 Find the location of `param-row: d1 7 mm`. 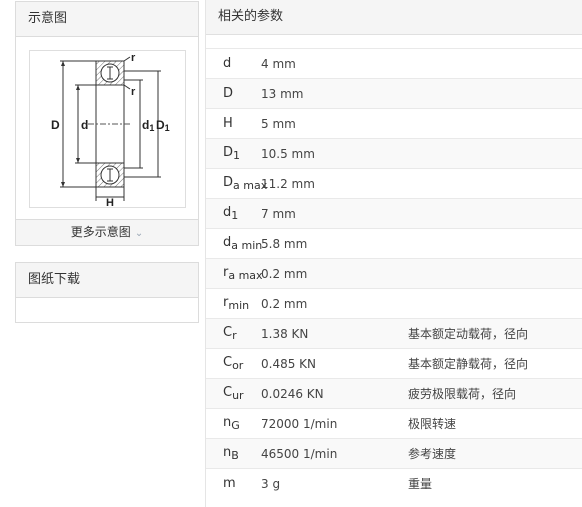

param-row: d1 7 mm is located at coordinates (394, 213).